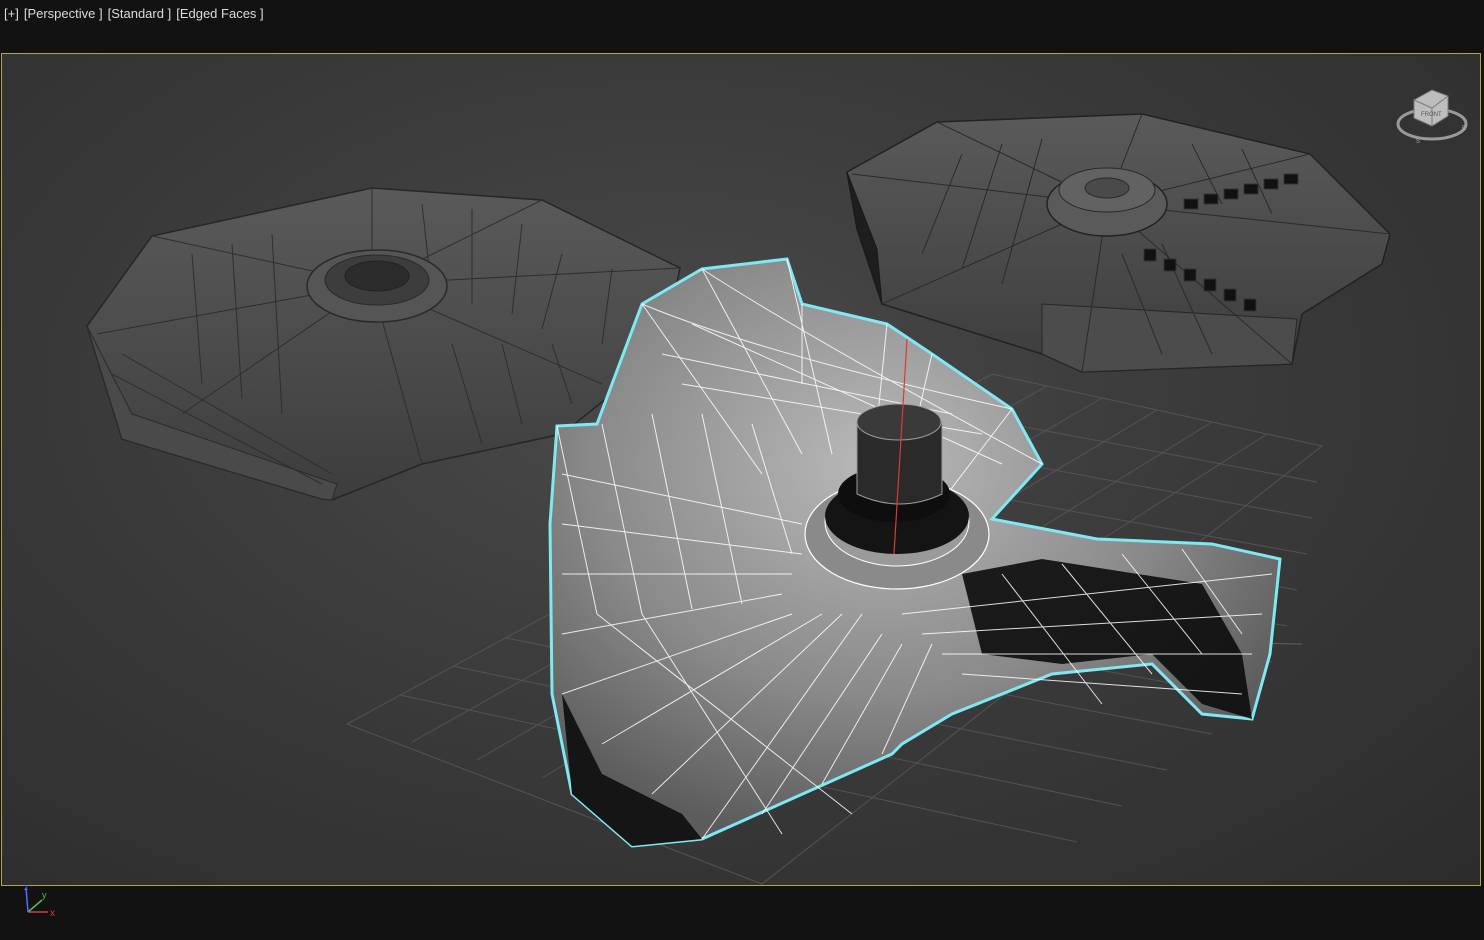  What do you see at coordinates (11, 15) in the screenshot?
I see `viewport-general-menu: [+]` at bounding box center [11, 15].